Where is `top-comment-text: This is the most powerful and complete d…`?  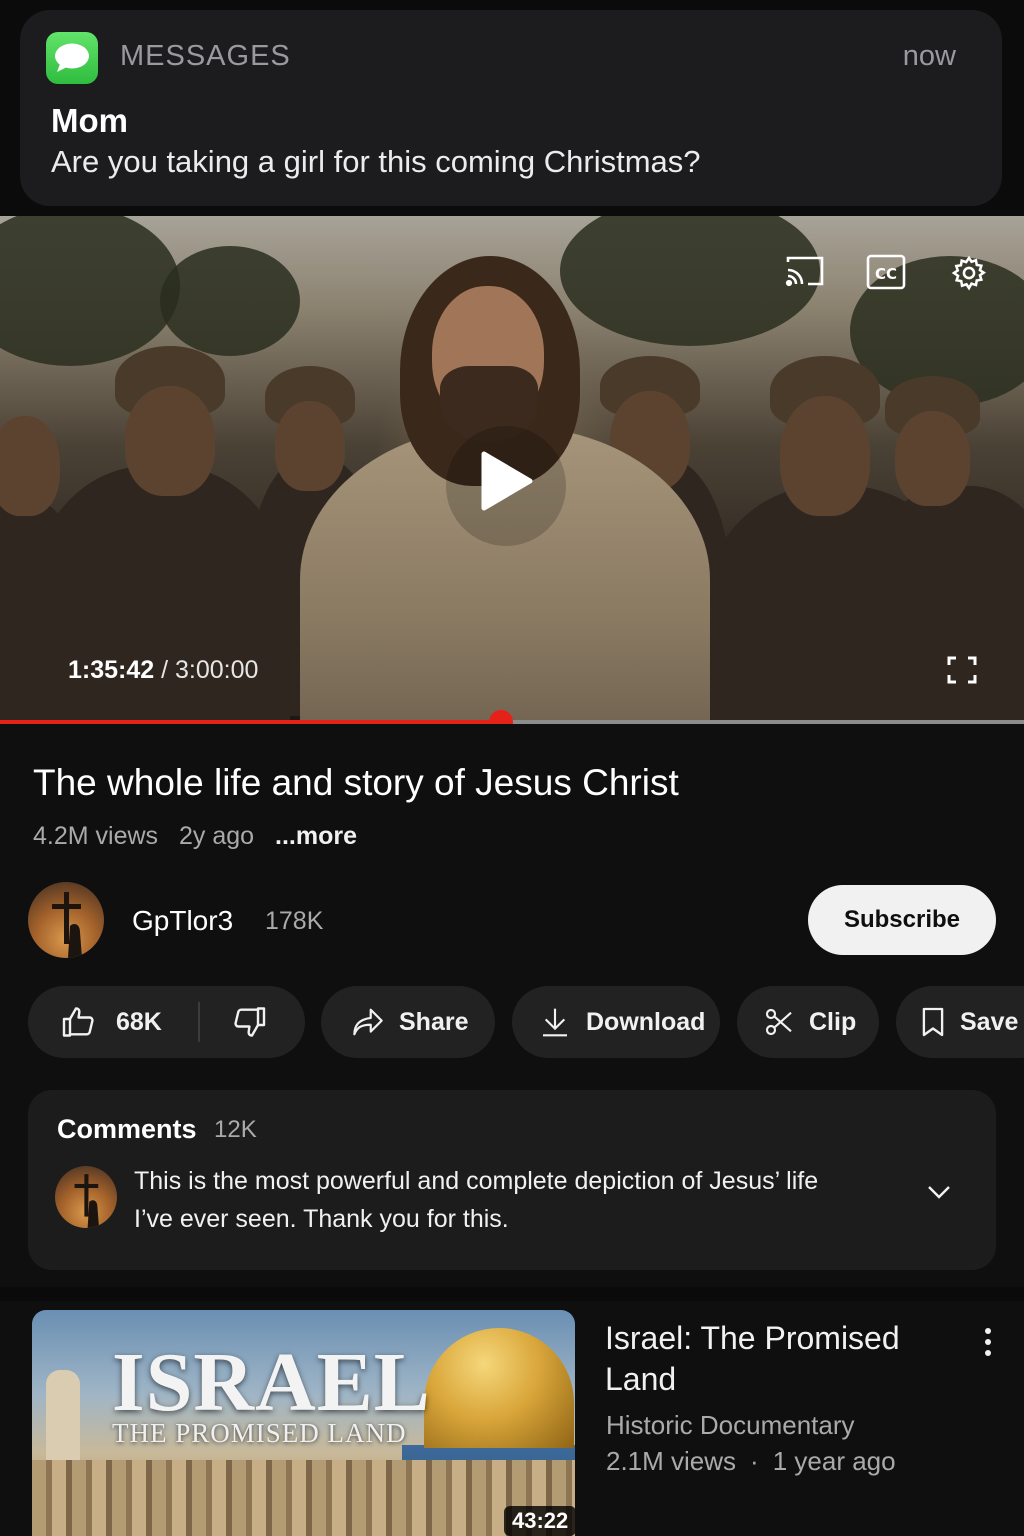
top-comment-text: This is the most powerful and complete d… is located at coordinates (476, 1200).